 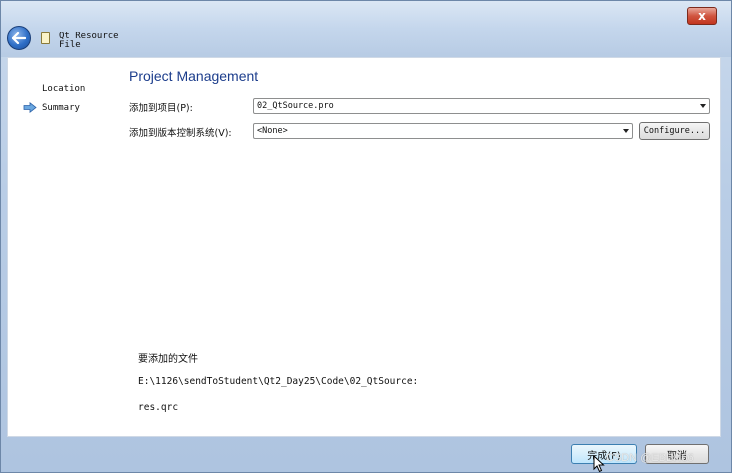 I want to click on watermark: CSDN @EBBH66, so click(x=650, y=458).